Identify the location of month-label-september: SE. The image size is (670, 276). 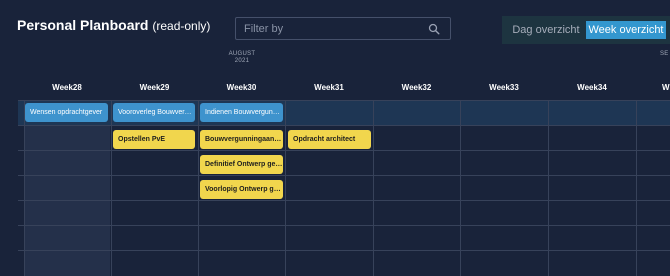
(665, 54).